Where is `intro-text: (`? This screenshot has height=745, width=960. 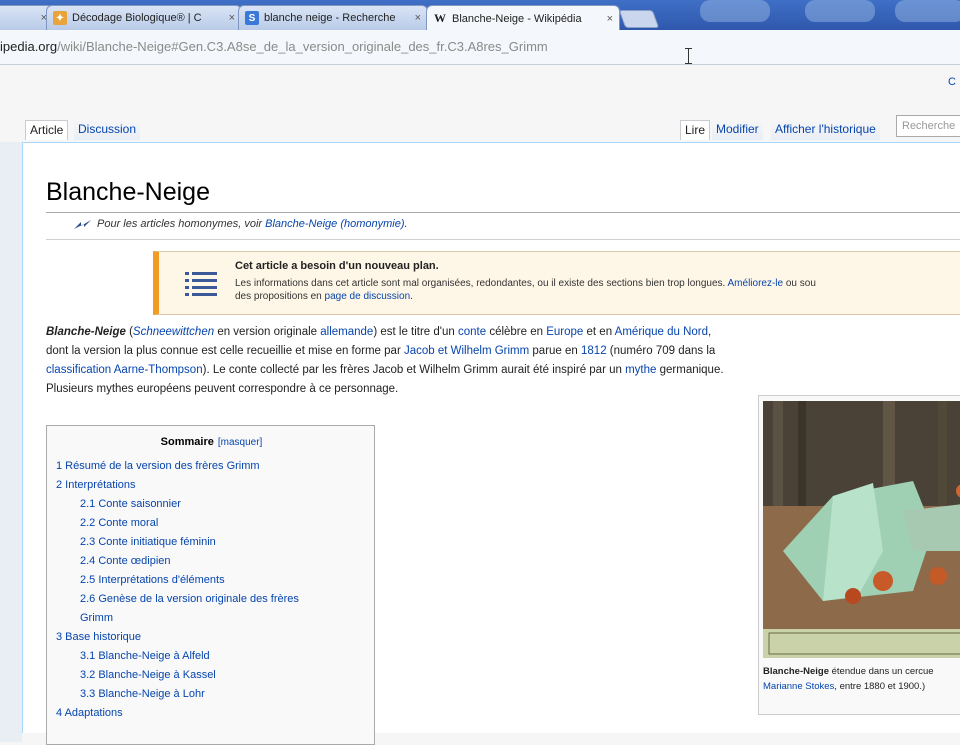
intro-text: ( is located at coordinates (129, 332).